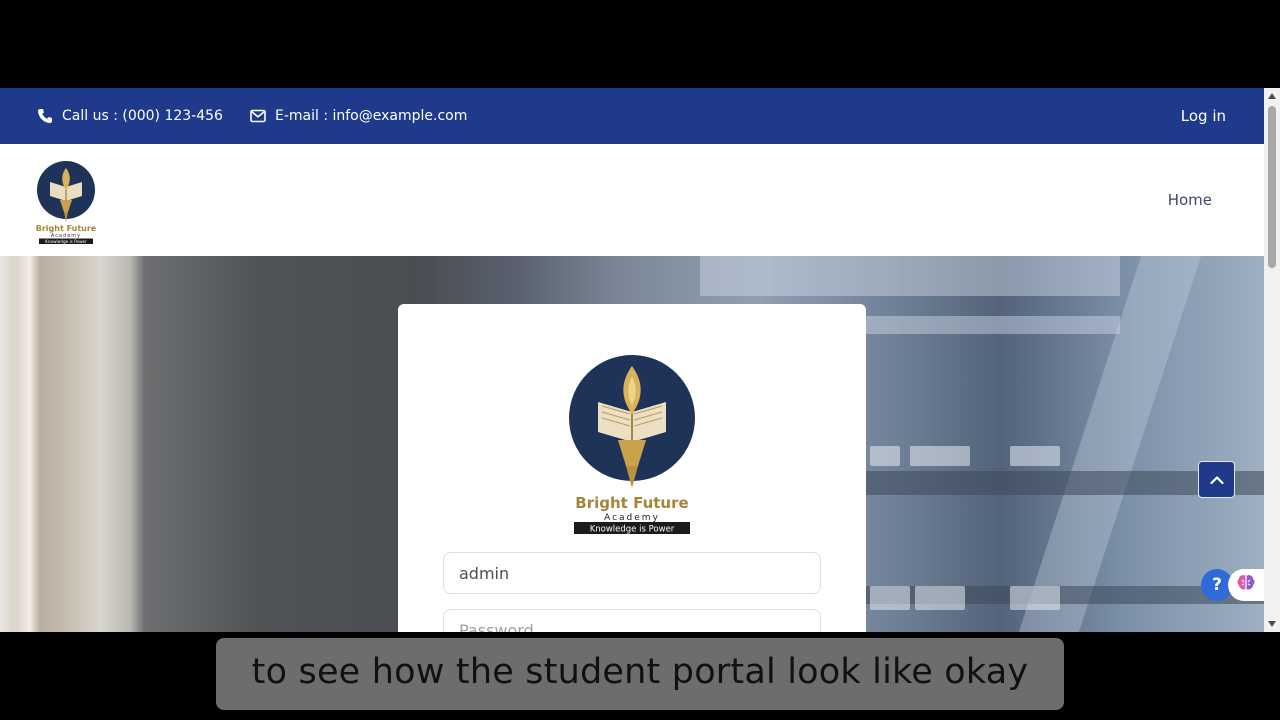 This screenshot has height=720, width=1280. I want to click on scroll-down-arrow, so click(1272, 624).